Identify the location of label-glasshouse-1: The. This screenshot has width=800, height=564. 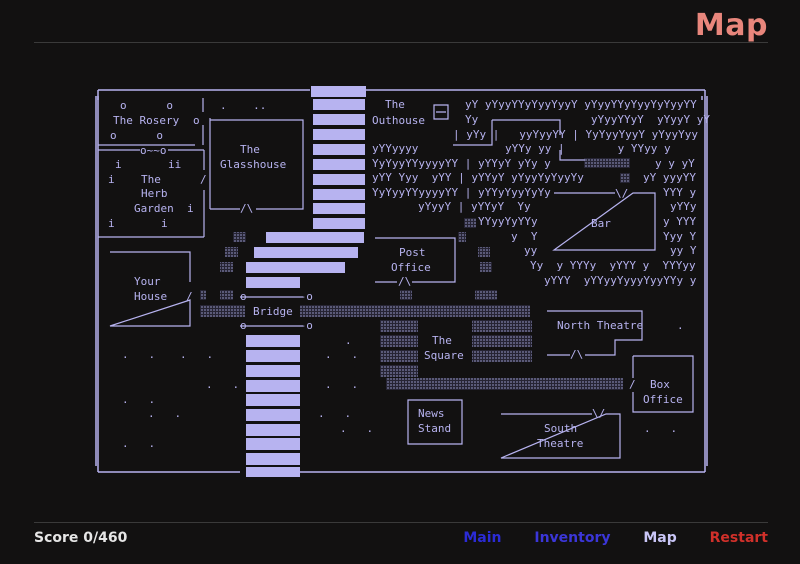
(250, 149).